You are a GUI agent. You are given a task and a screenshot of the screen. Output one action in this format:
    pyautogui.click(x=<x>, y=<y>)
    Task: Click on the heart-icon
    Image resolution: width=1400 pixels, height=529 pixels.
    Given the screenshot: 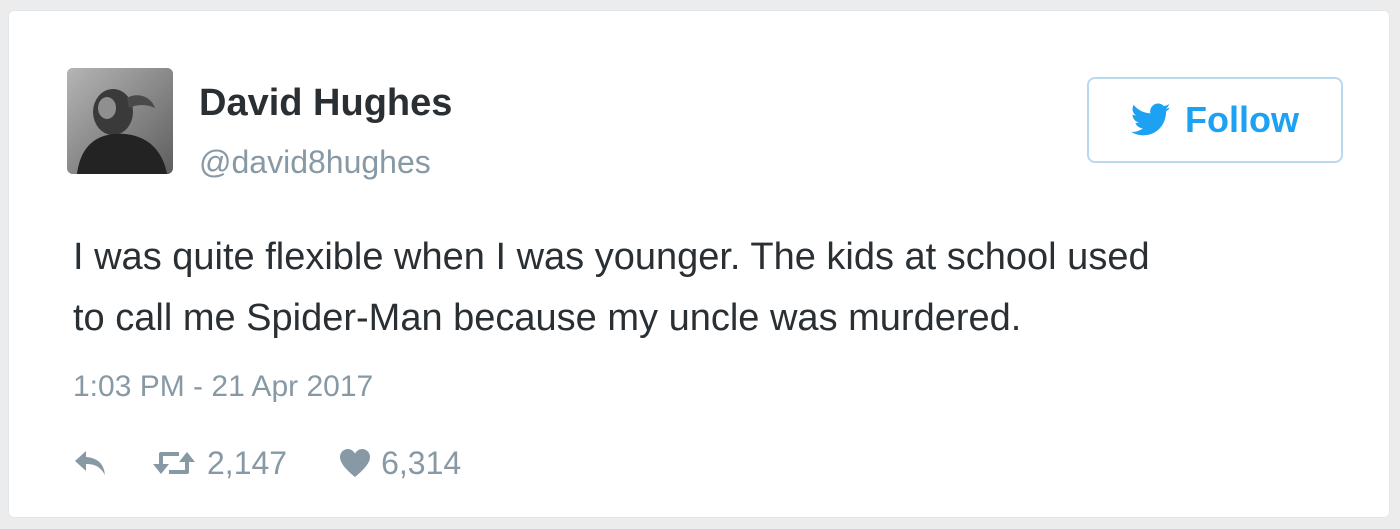 What is the action you would take?
    pyautogui.click(x=355, y=463)
    